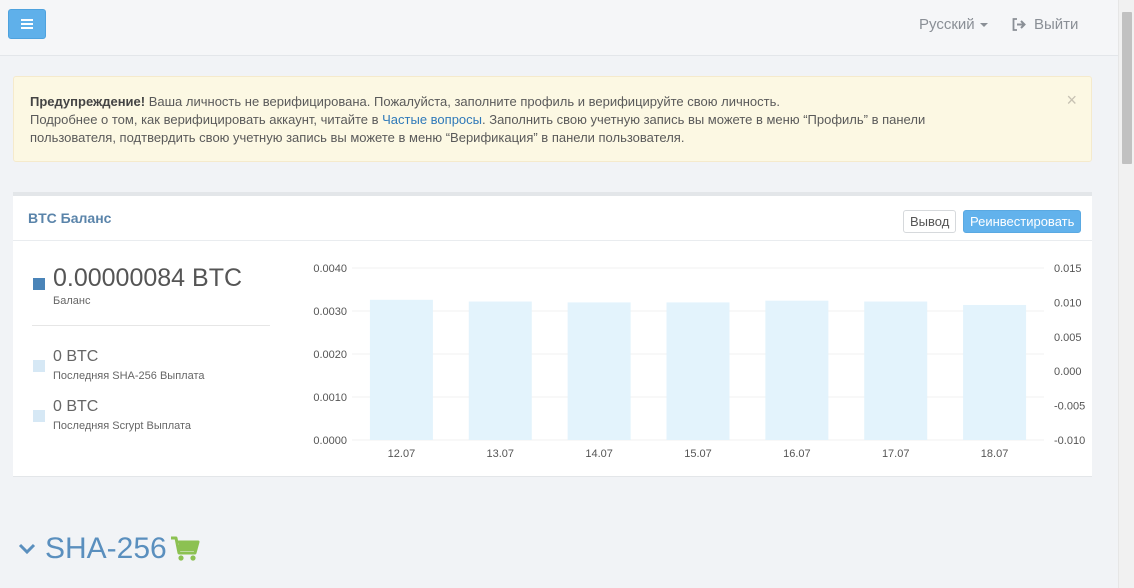 Image resolution: width=1134 pixels, height=588 pixels. I want to click on sha256-payout-value: 0 BTC, so click(76, 356).